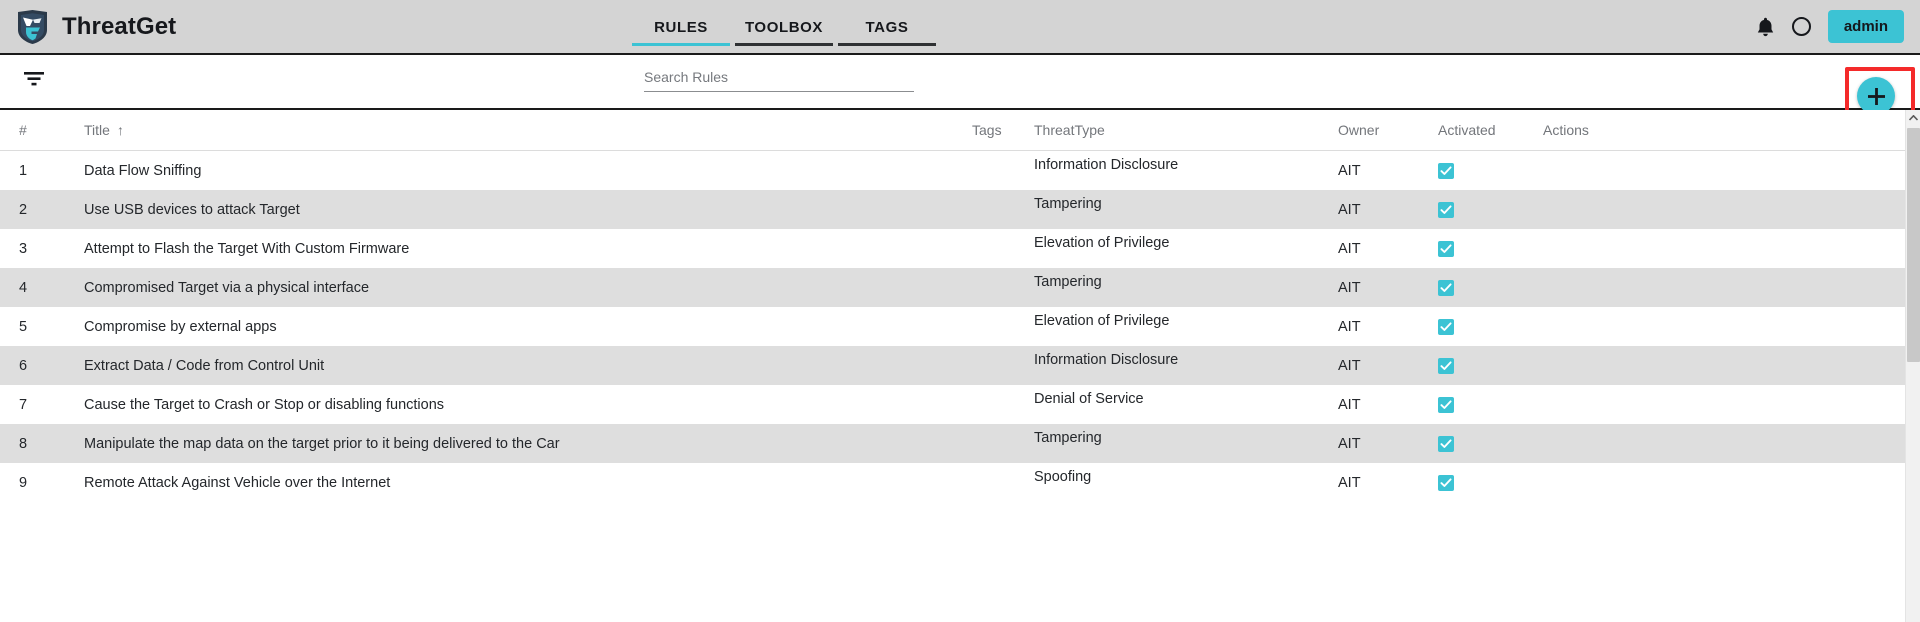  Describe the element at coordinates (779, 80) in the screenshot. I see `search-input` at that location.